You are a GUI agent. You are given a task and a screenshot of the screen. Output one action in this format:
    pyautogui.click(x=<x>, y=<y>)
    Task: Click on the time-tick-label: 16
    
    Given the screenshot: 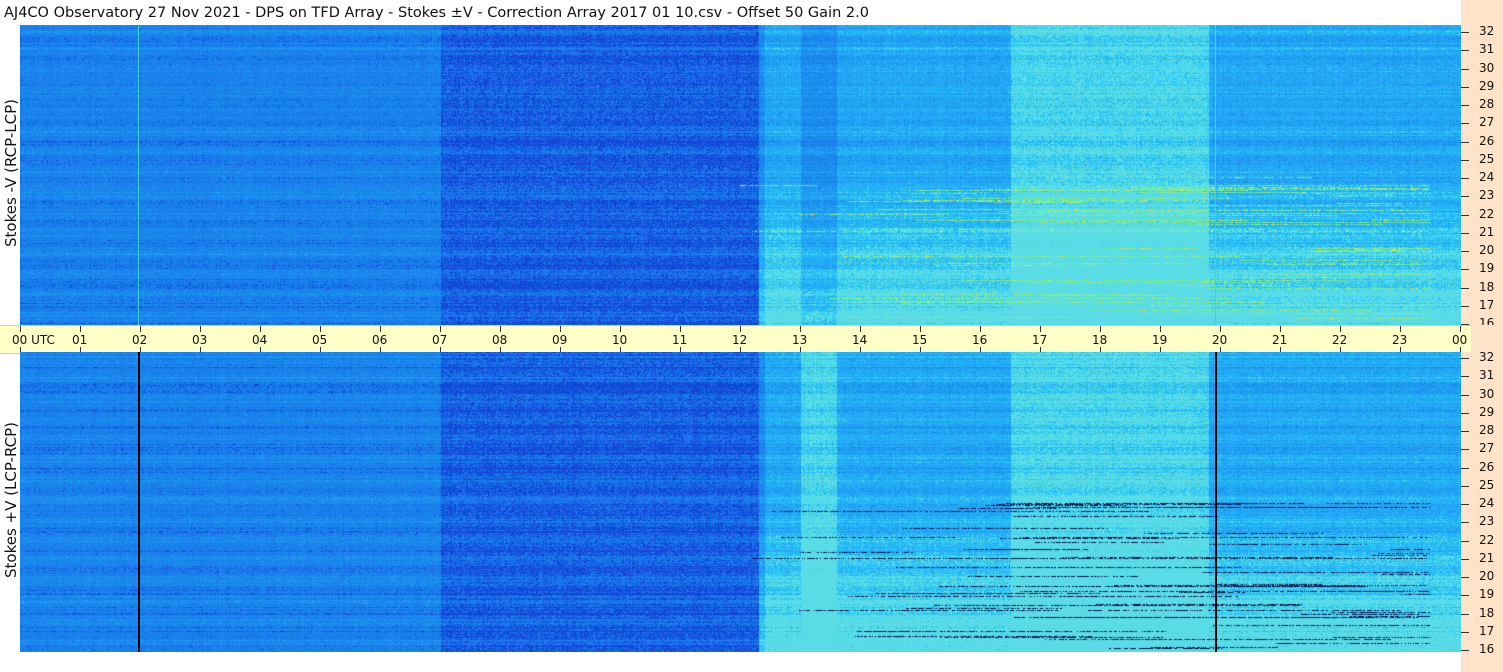 What is the action you would take?
    pyautogui.click(x=980, y=340)
    